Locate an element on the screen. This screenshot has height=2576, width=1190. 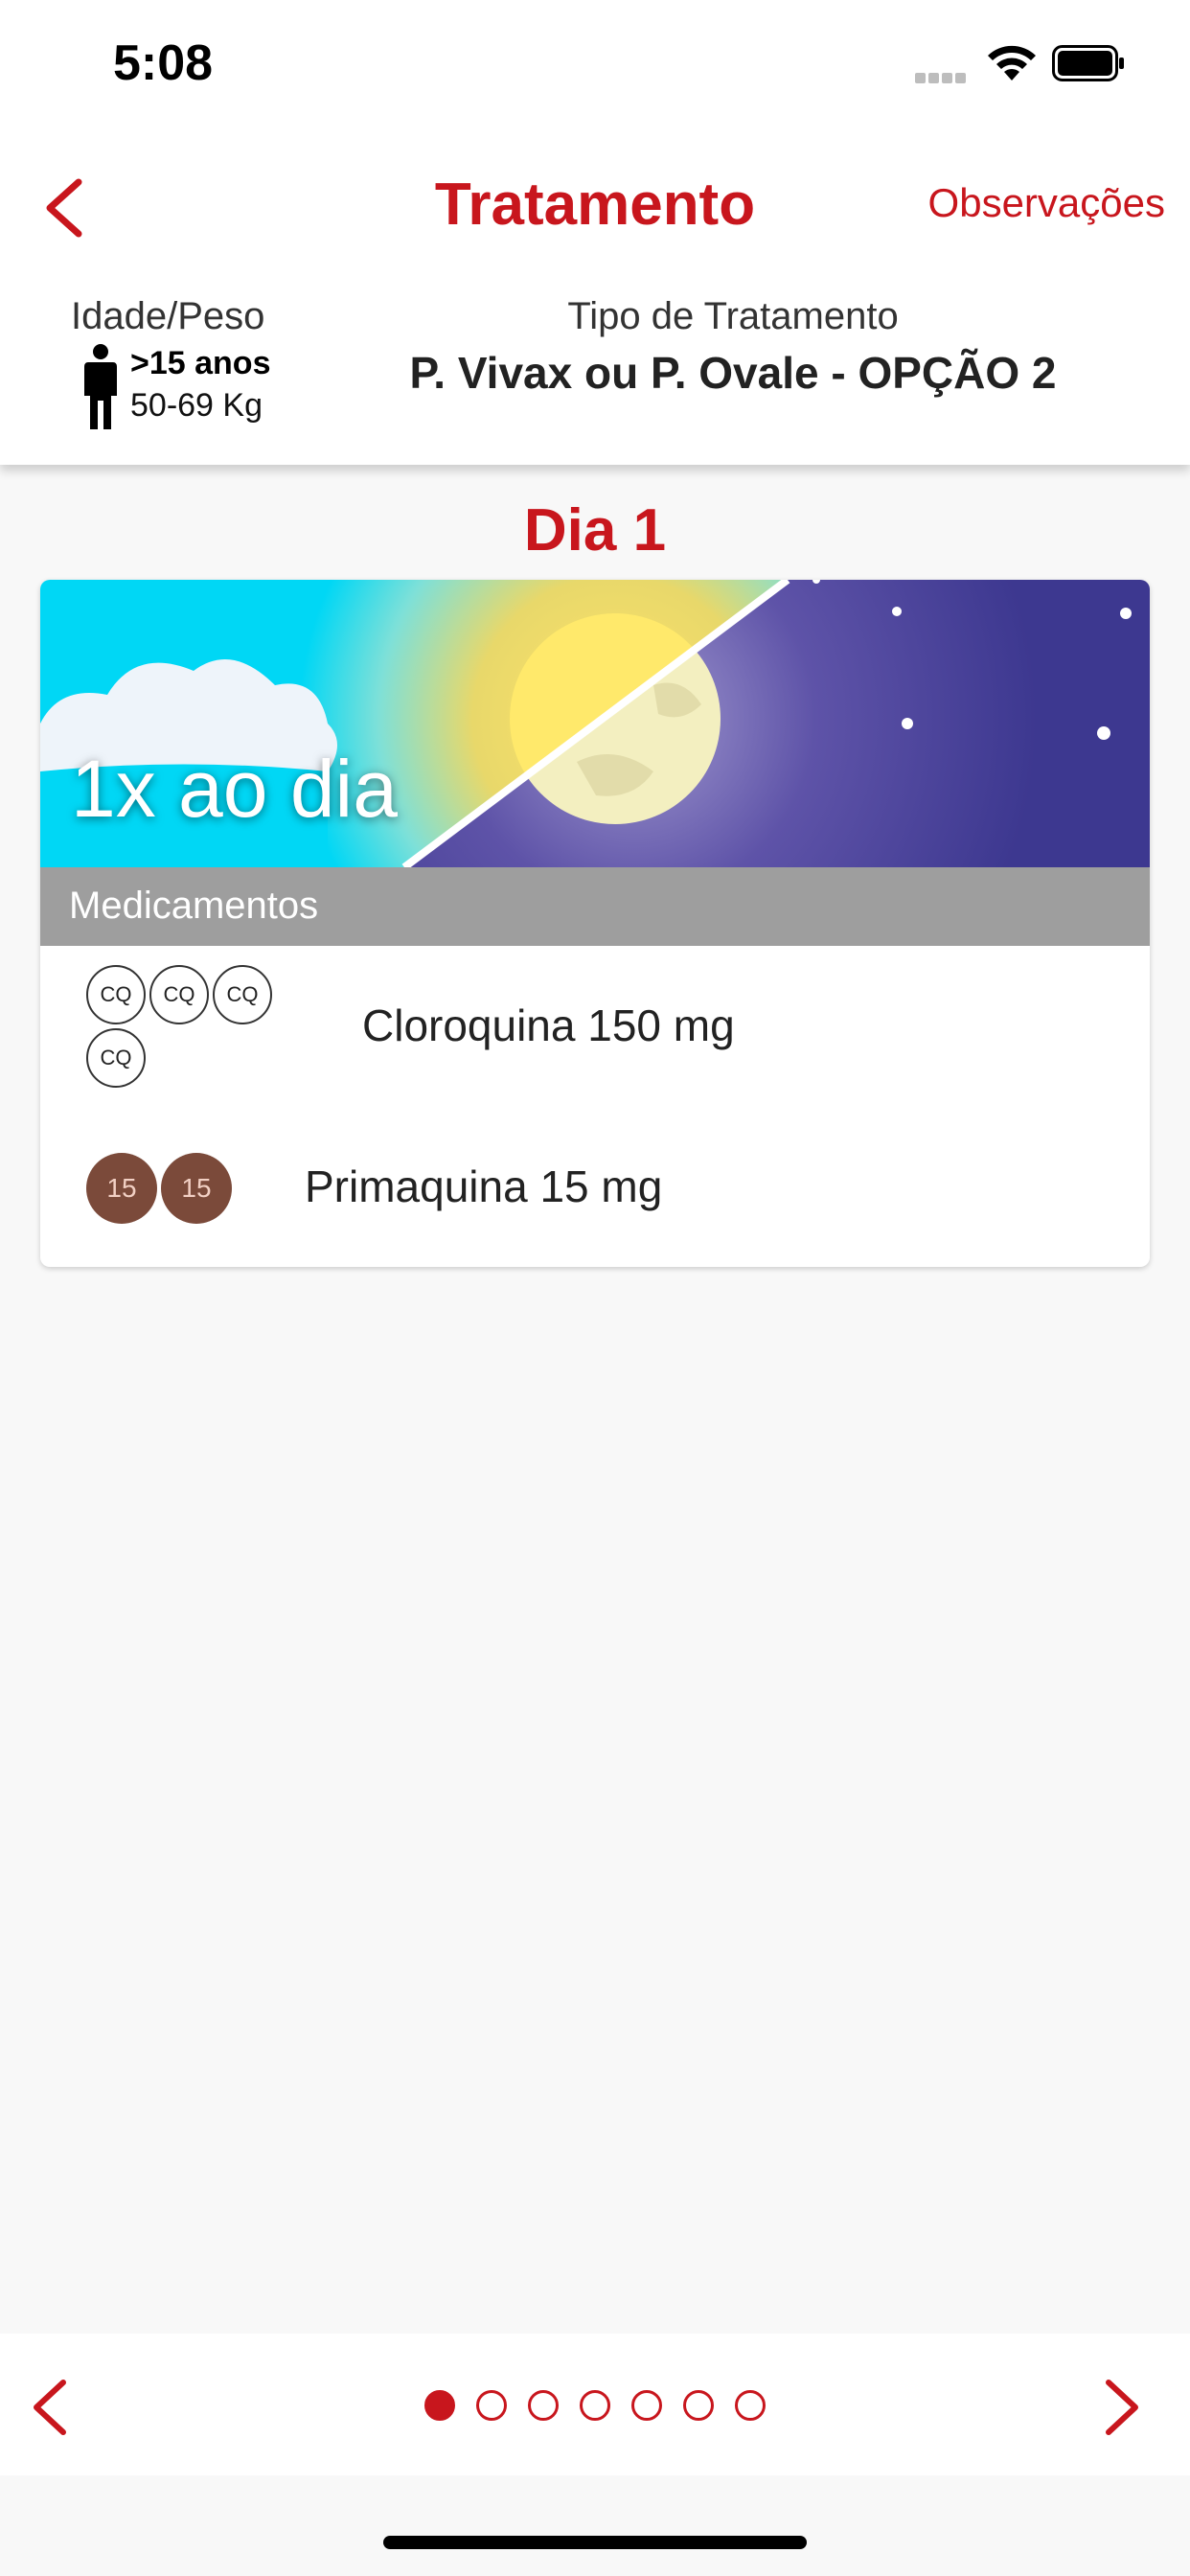
weight-value: 50-69 Kg is located at coordinates (197, 405).